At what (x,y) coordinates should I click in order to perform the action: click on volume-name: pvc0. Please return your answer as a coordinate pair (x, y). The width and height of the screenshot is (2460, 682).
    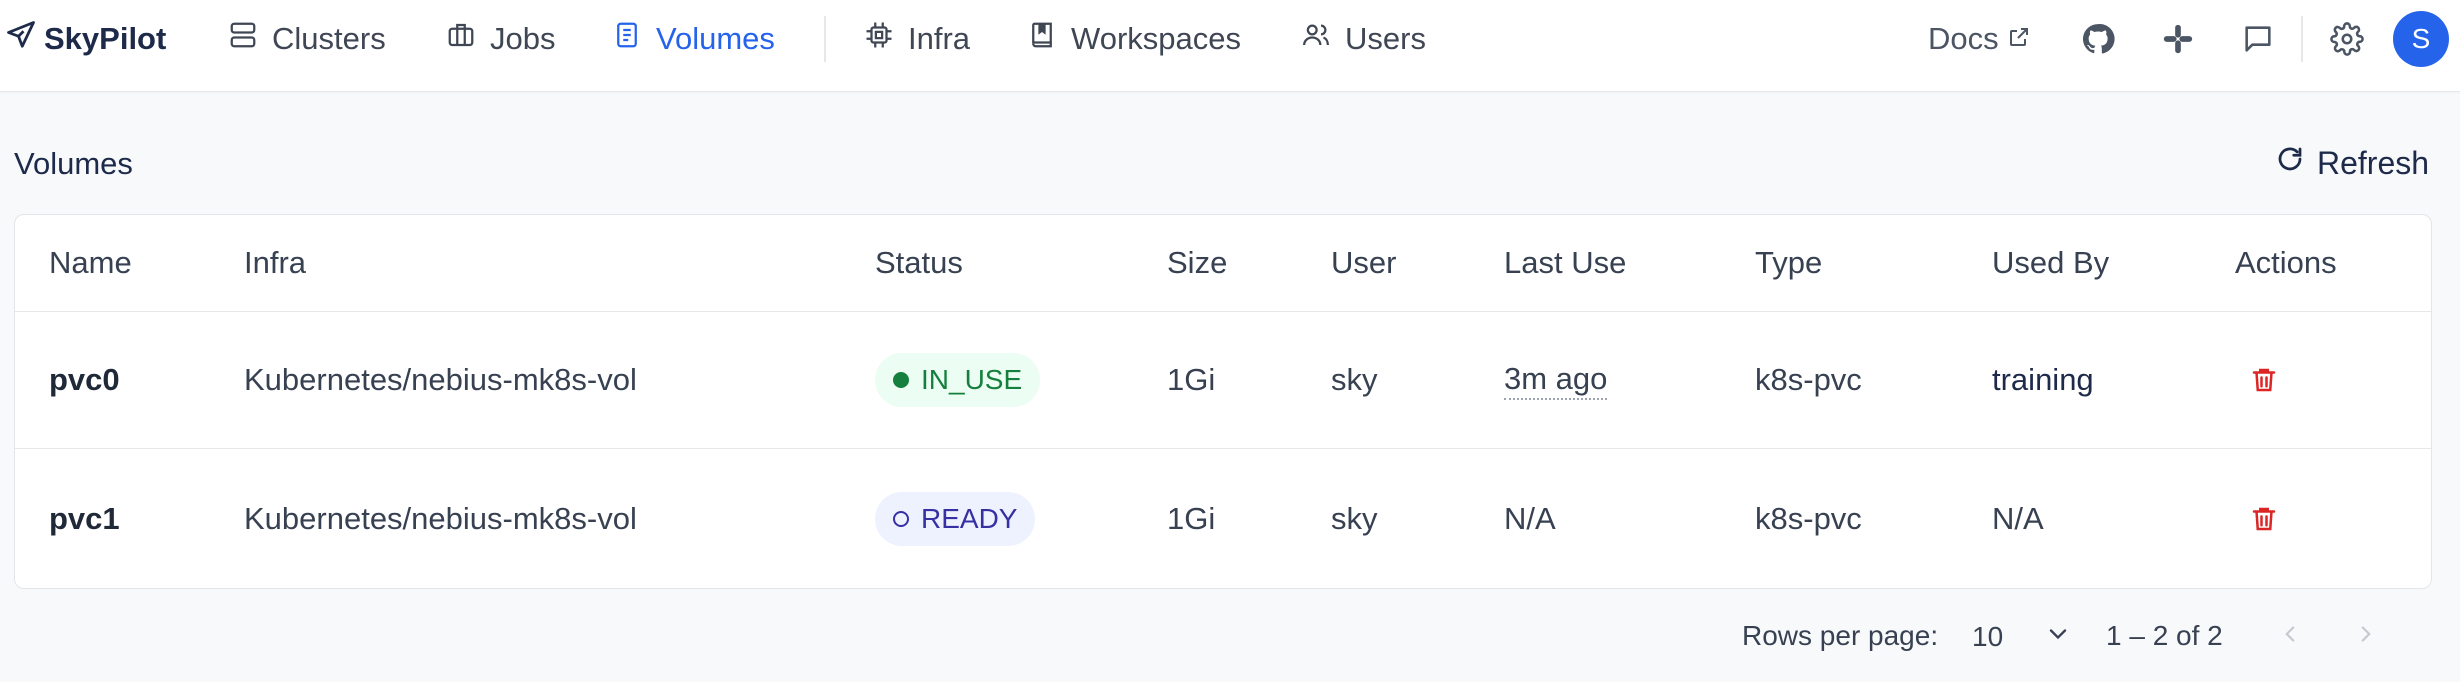
    Looking at the image, I should click on (84, 379).